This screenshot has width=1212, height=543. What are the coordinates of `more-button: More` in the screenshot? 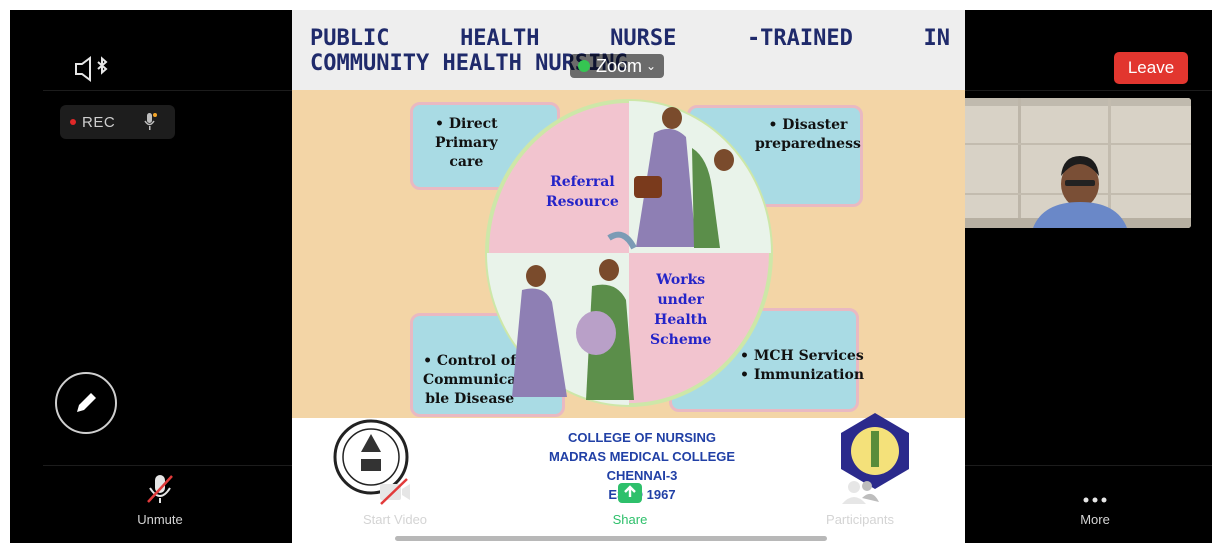 It's located at (1095, 504).